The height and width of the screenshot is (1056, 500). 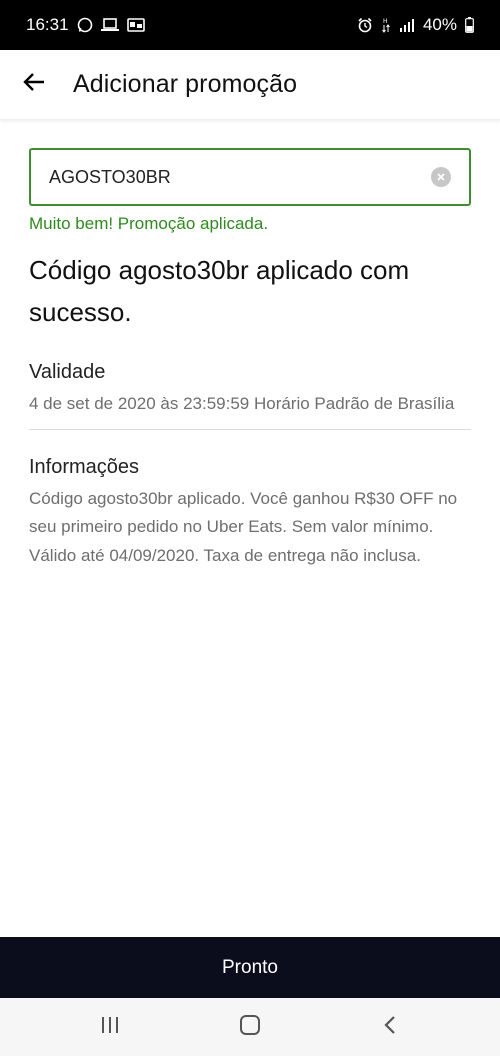 I want to click on promo-code-field, so click(x=250, y=177).